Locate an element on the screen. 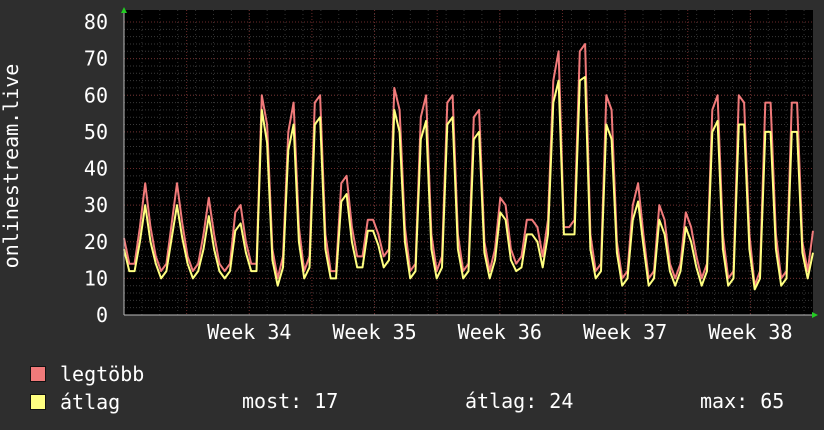 This screenshot has width=824, height=430. x-tick-label: Week 37 is located at coordinates (625, 332).